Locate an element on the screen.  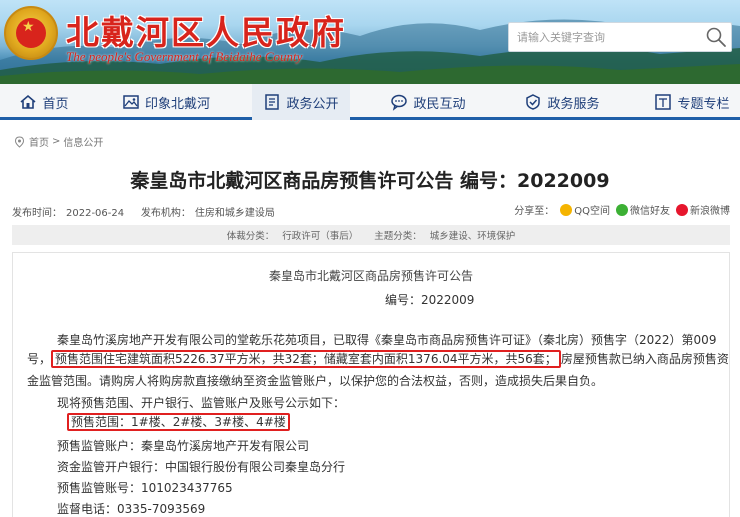
location-pin-icon is located at coordinates (19, 141).